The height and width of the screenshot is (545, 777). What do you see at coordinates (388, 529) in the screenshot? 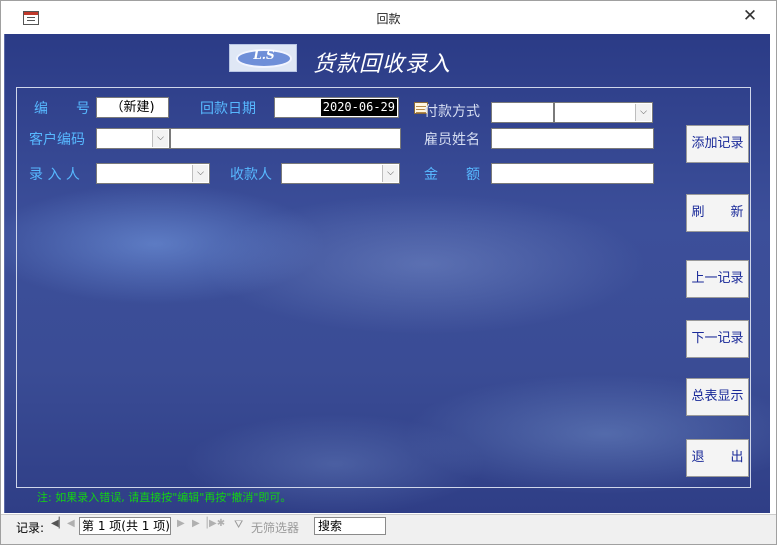
I see `record-navigation-bar: 记录: ◀▏ ◀ 第 1 项(共 1 项) ▶ ▶▕ ▶✱ ⛛ 无筛选器 搜索` at bounding box center [388, 529].